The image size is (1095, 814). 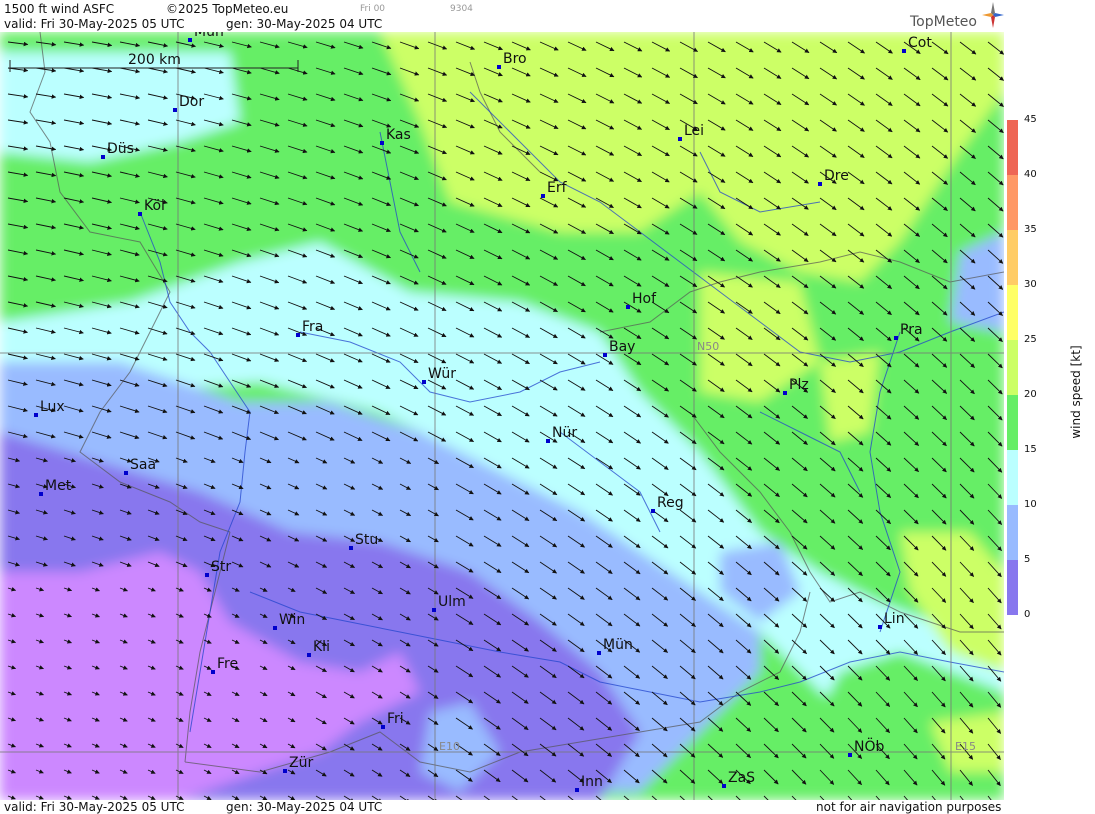 What do you see at coordinates (94, 24) in the screenshot?
I see `valid-time: valid: Fri 30-May-2025 05 UTC` at bounding box center [94, 24].